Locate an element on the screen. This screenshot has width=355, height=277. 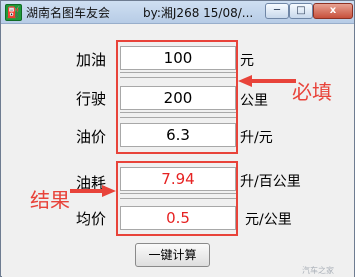
fuel-price-label: 油价 is located at coordinates (91, 137).